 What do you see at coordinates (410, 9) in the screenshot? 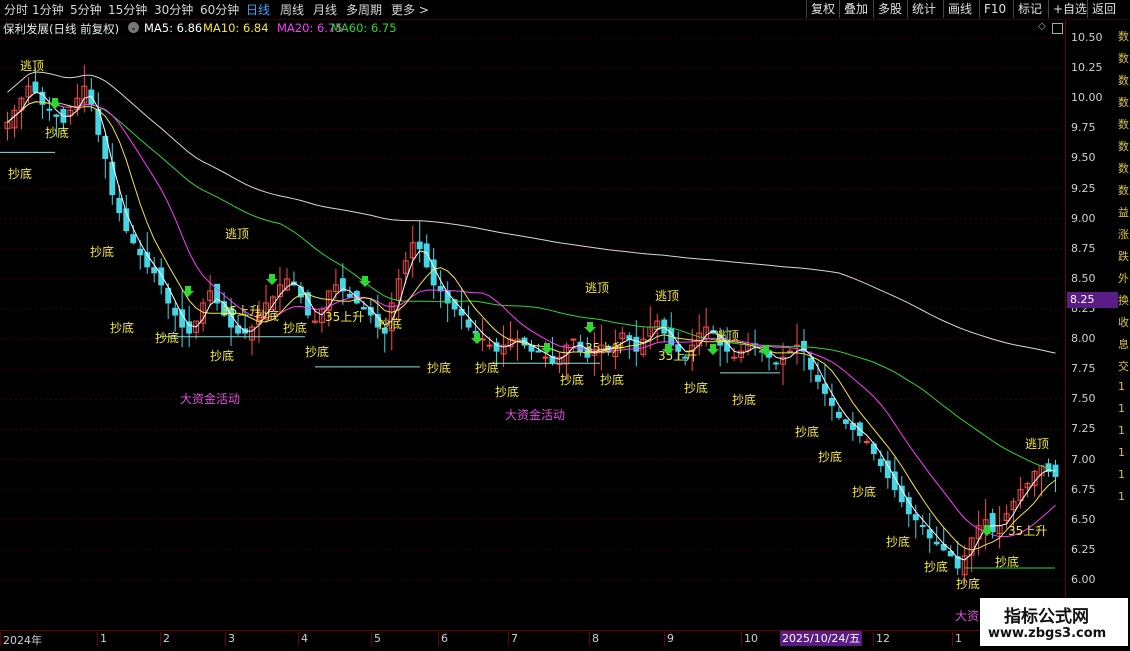
I see `period-tab-more: 更多 >` at bounding box center [410, 9].